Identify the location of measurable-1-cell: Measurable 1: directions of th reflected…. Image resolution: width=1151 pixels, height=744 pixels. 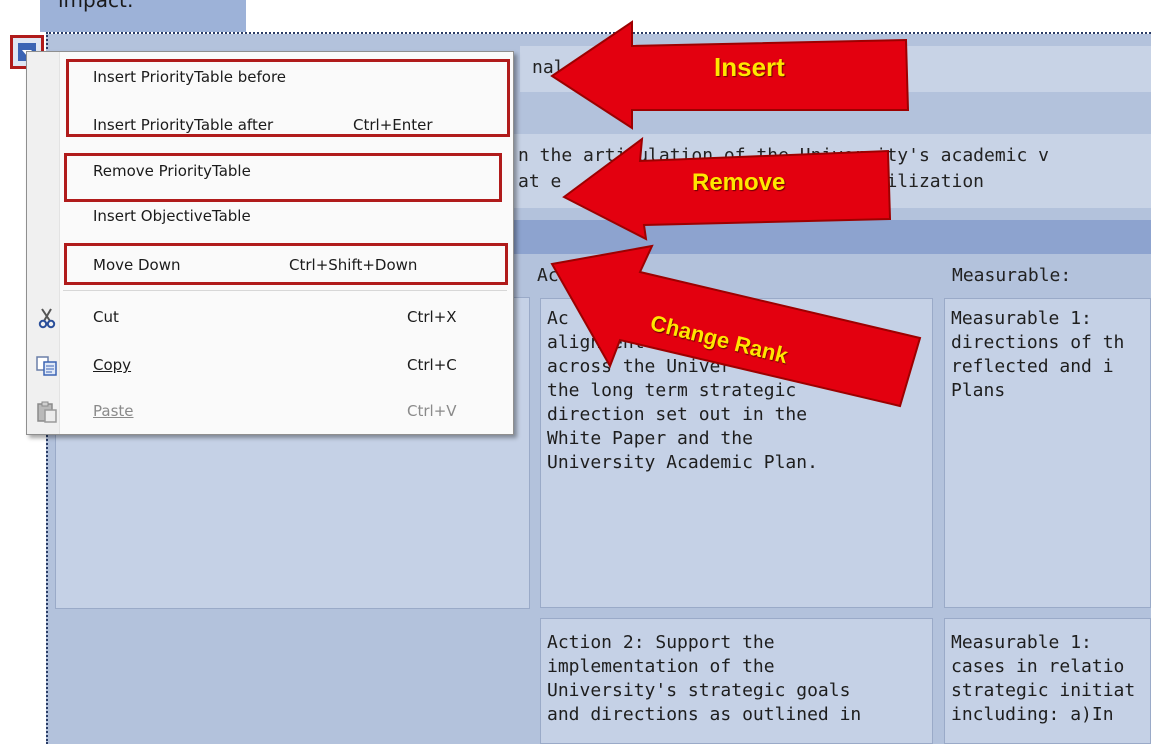
(1047, 453).